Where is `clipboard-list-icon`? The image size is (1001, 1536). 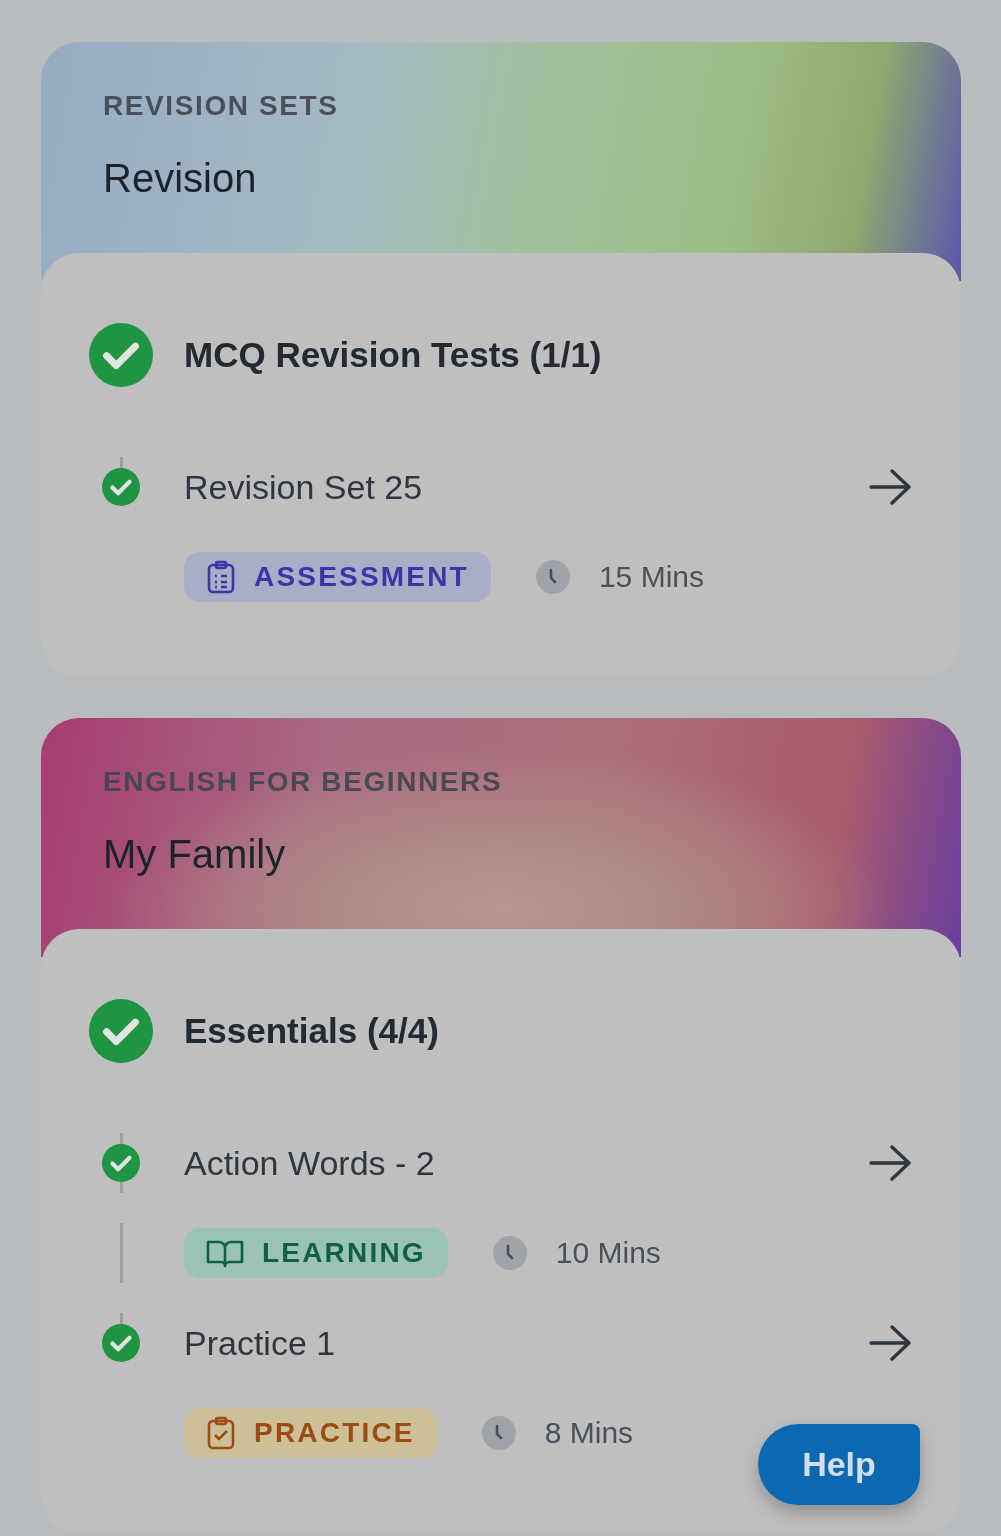 clipboard-list-icon is located at coordinates (221, 577).